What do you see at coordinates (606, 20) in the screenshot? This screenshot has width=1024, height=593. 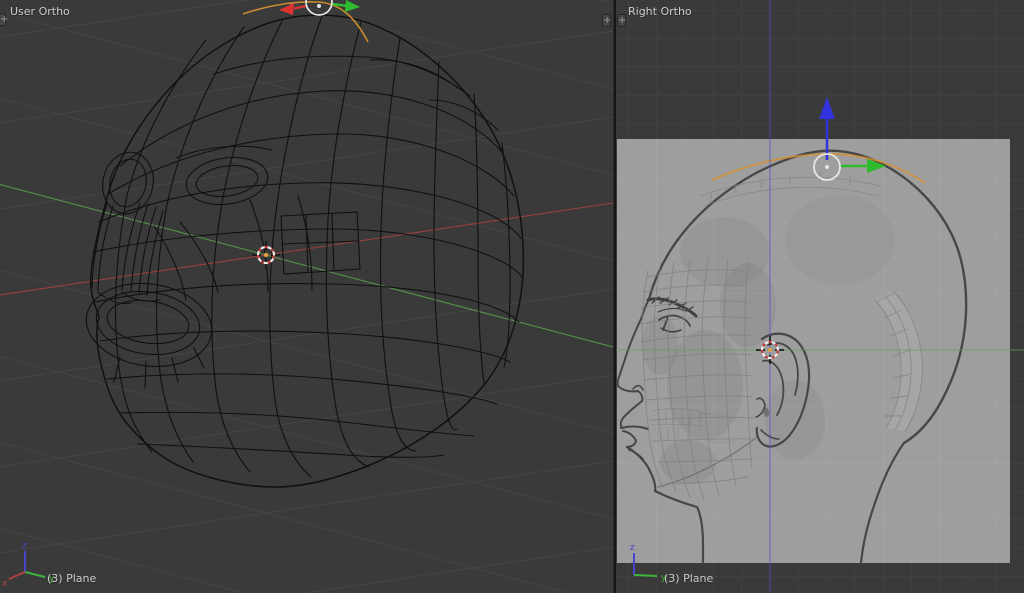 I see `properties-panel-expand-tab: +` at bounding box center [606, 20].